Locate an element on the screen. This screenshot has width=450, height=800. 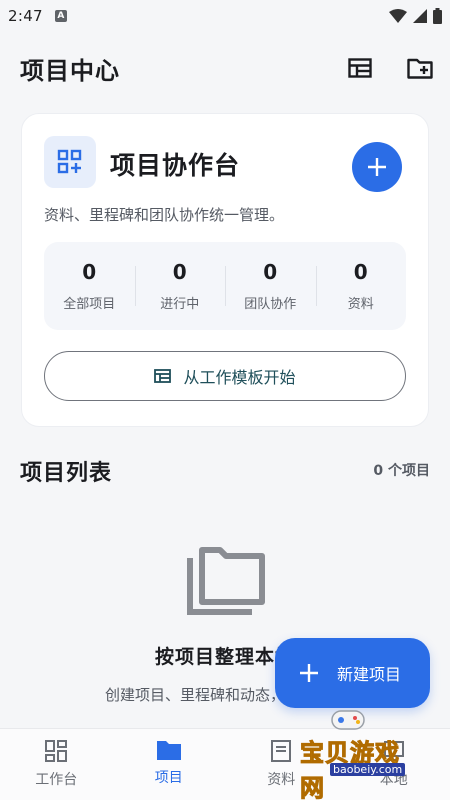
stat-label: 资料 is located at coordinates (360, 304).